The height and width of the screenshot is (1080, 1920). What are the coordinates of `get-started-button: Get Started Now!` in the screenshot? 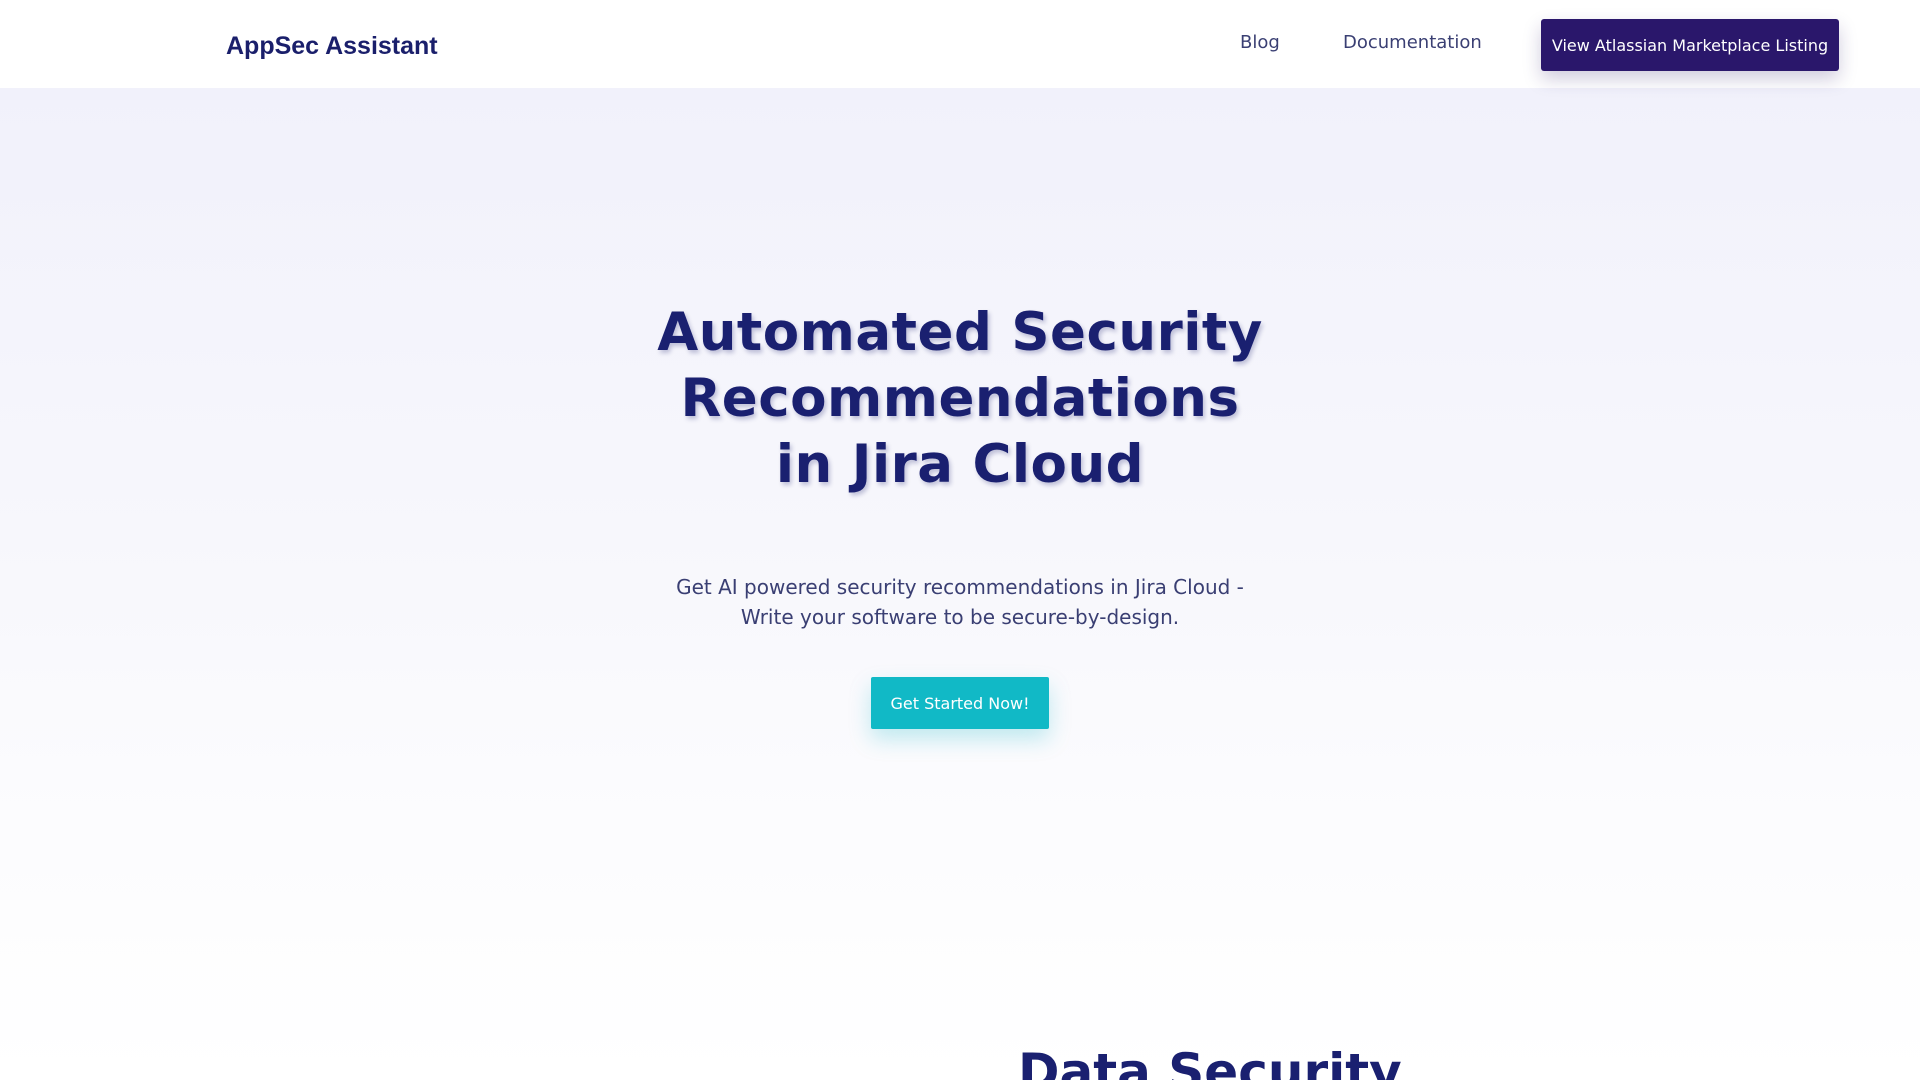 It's located at (960, 703).